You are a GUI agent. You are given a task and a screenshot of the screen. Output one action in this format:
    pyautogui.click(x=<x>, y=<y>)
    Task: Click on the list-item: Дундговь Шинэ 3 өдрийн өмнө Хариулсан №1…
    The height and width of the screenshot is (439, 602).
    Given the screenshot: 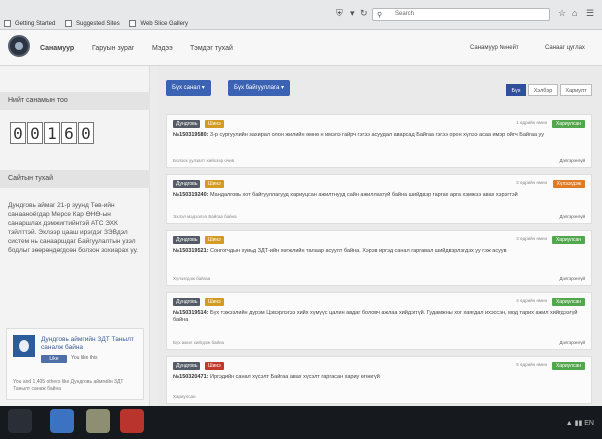 What is the action you would take?
    pyautogui.click(x=379, y=258)
    